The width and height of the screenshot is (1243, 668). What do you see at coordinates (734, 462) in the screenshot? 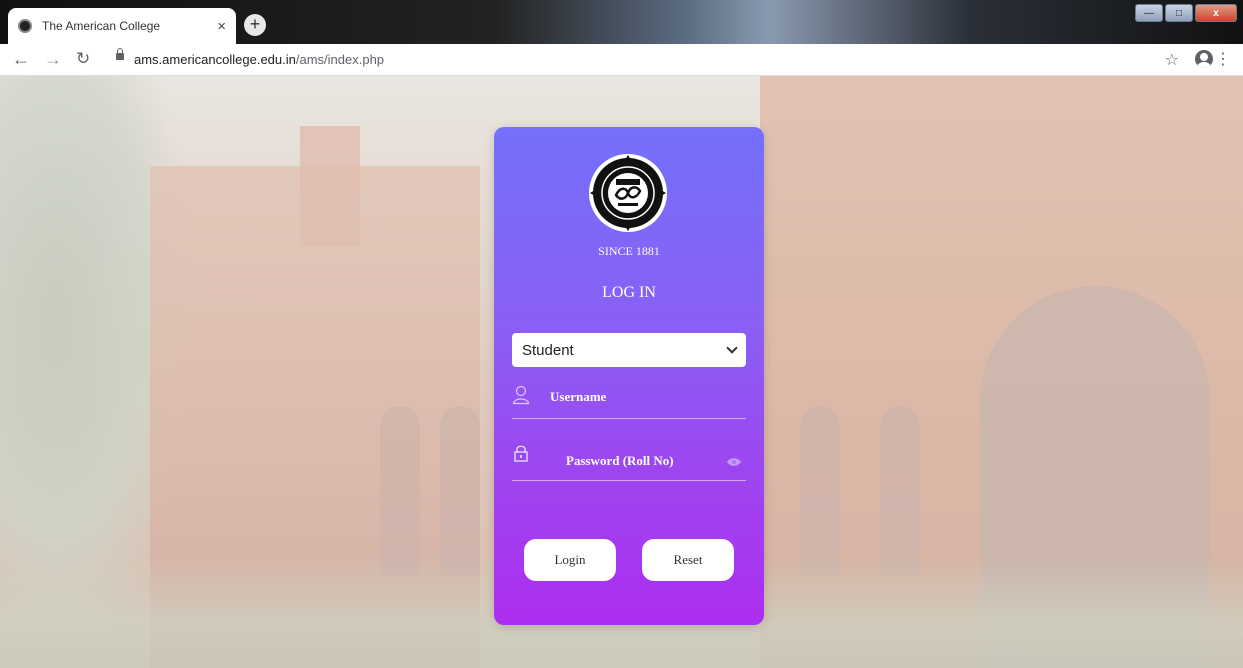
I see `eye-icon` at bounding box center [734, 462].